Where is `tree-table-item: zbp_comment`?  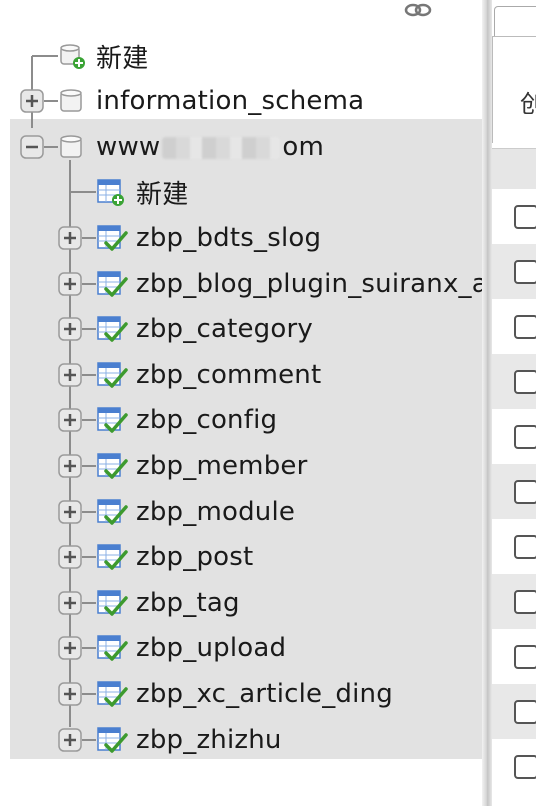 tree-table-item: zbp_comment is located at coordinates (208, 375).